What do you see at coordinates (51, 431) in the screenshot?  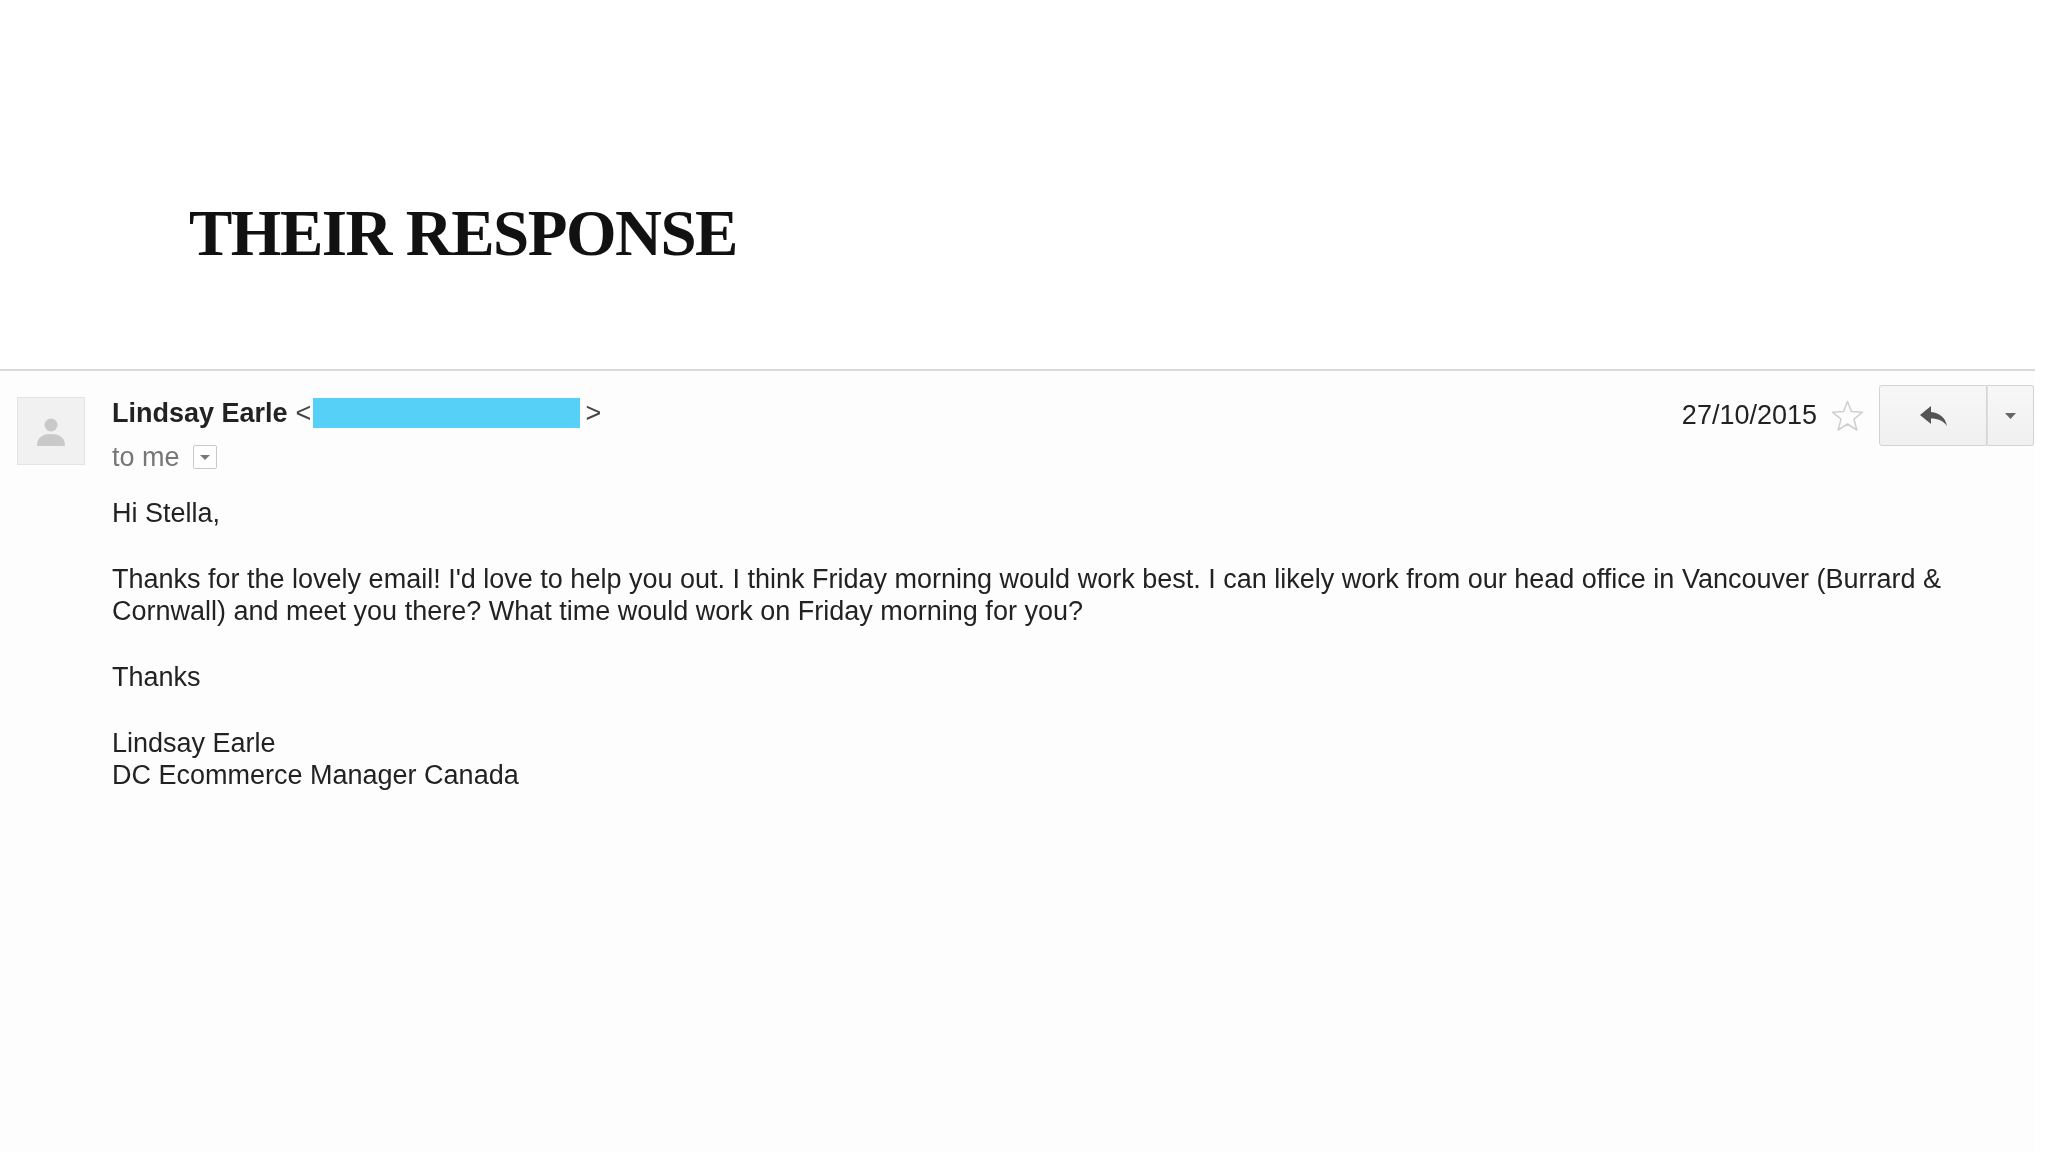 I see `person-avatar-icon` at bounding box center [51, 431].